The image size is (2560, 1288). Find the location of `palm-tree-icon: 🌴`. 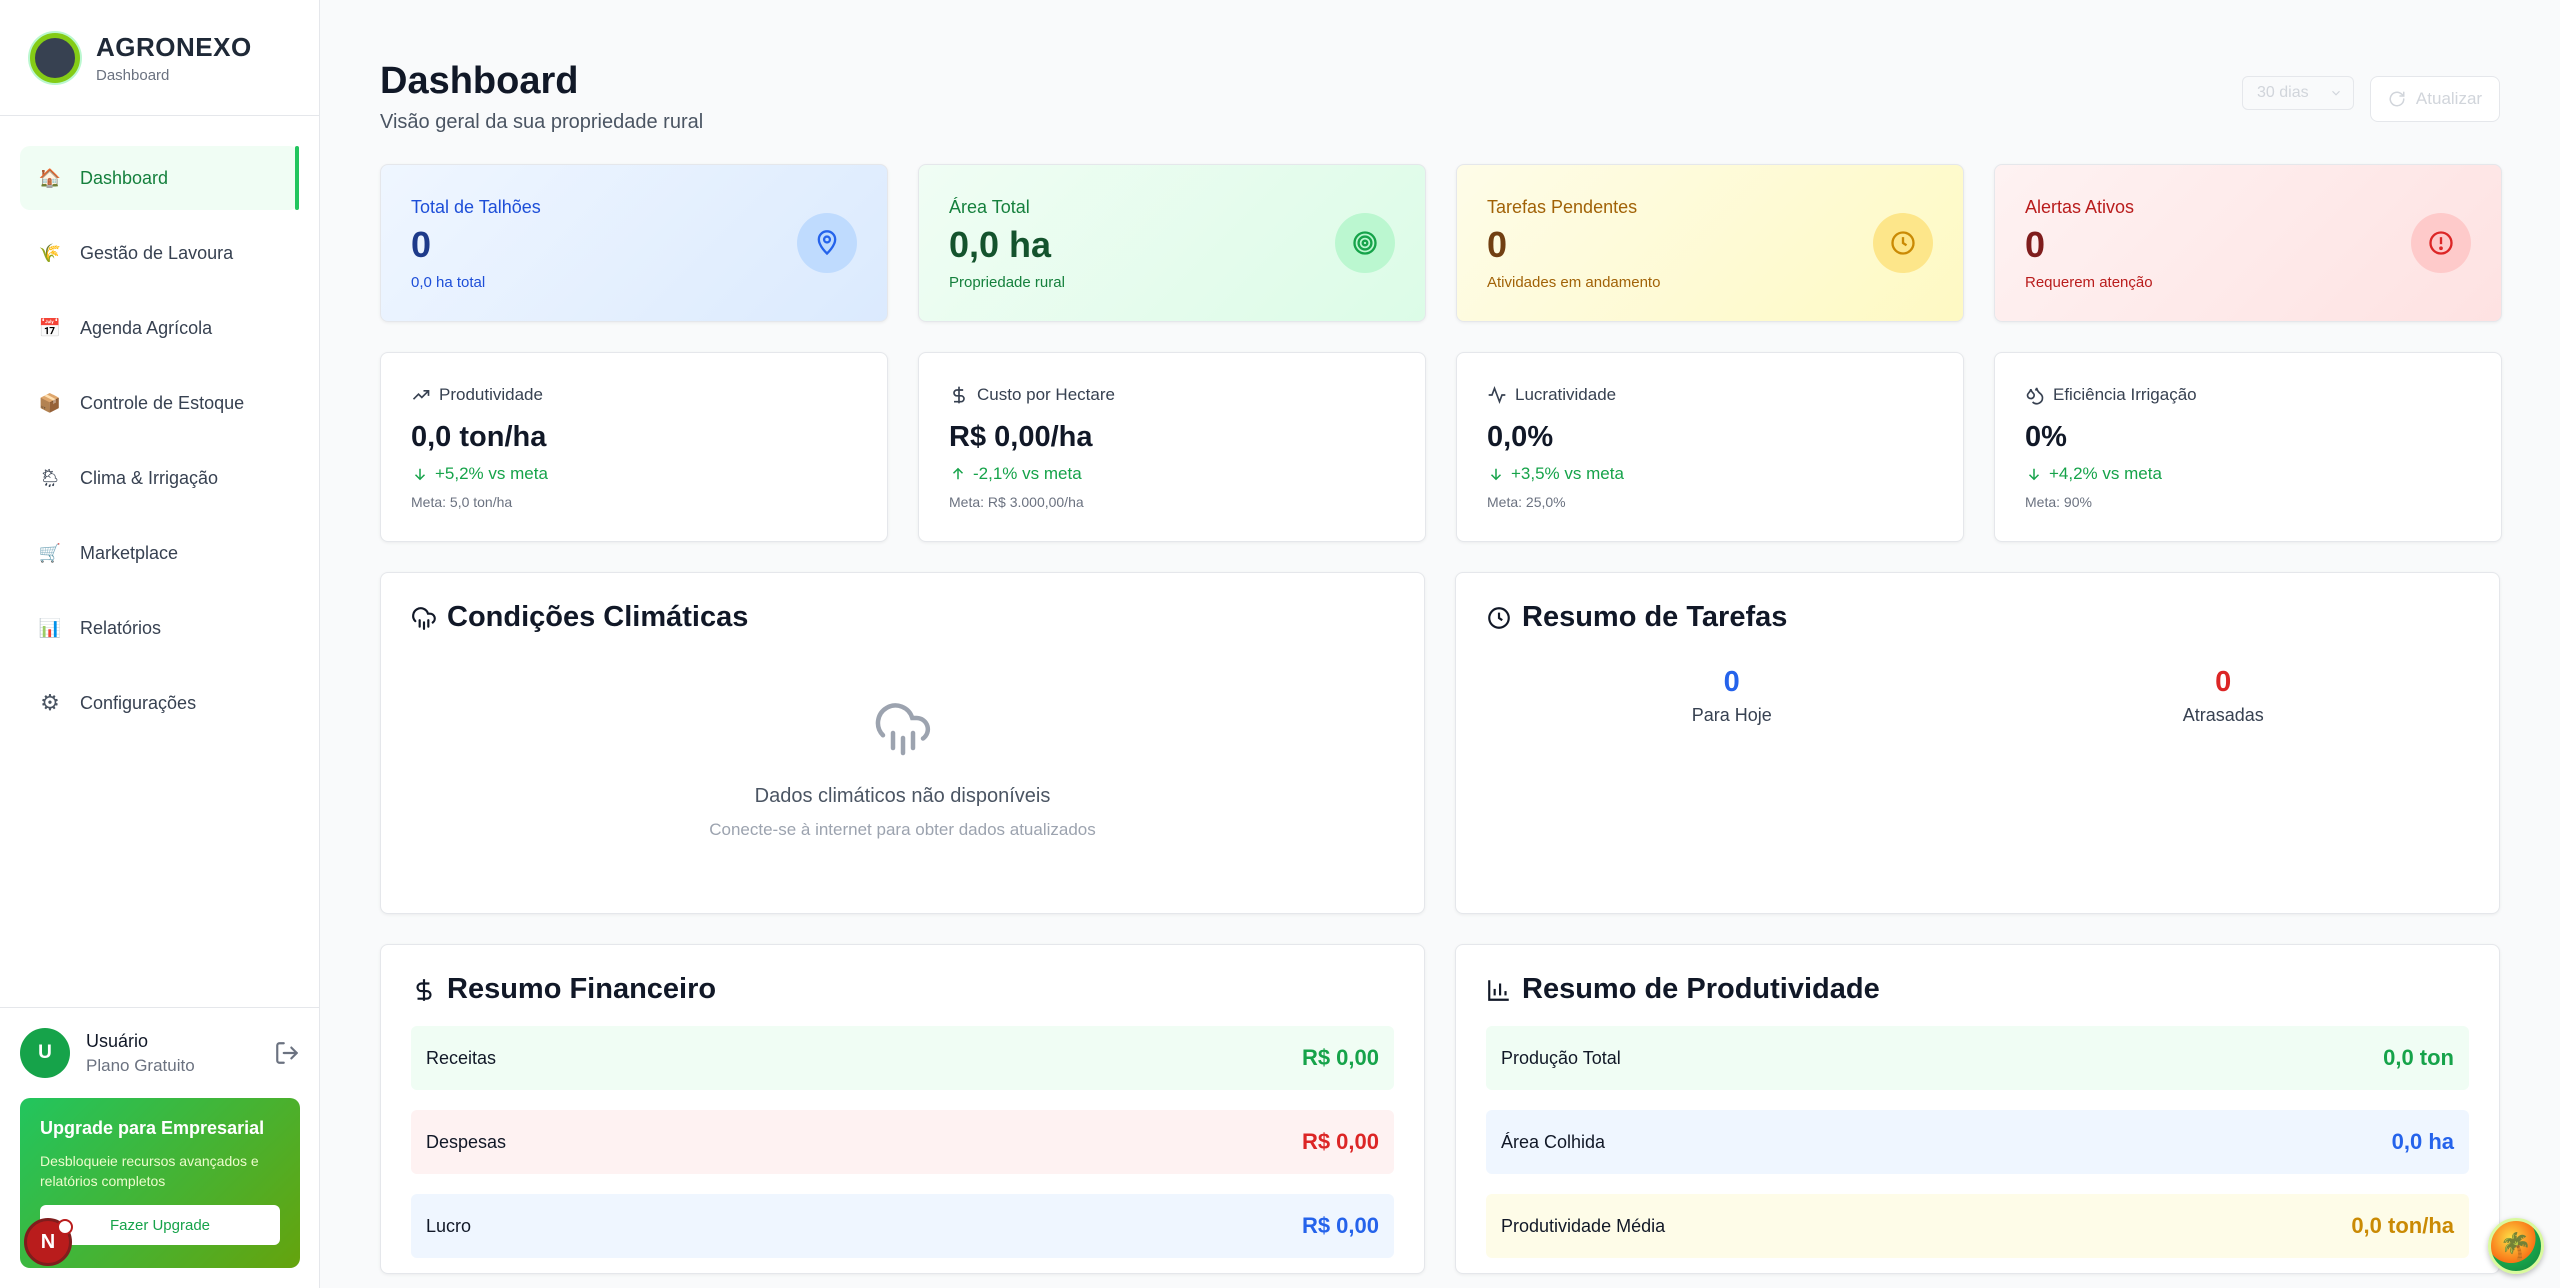

palm-tree-icon: 🌴 is located at coordinates (2516, 1245).